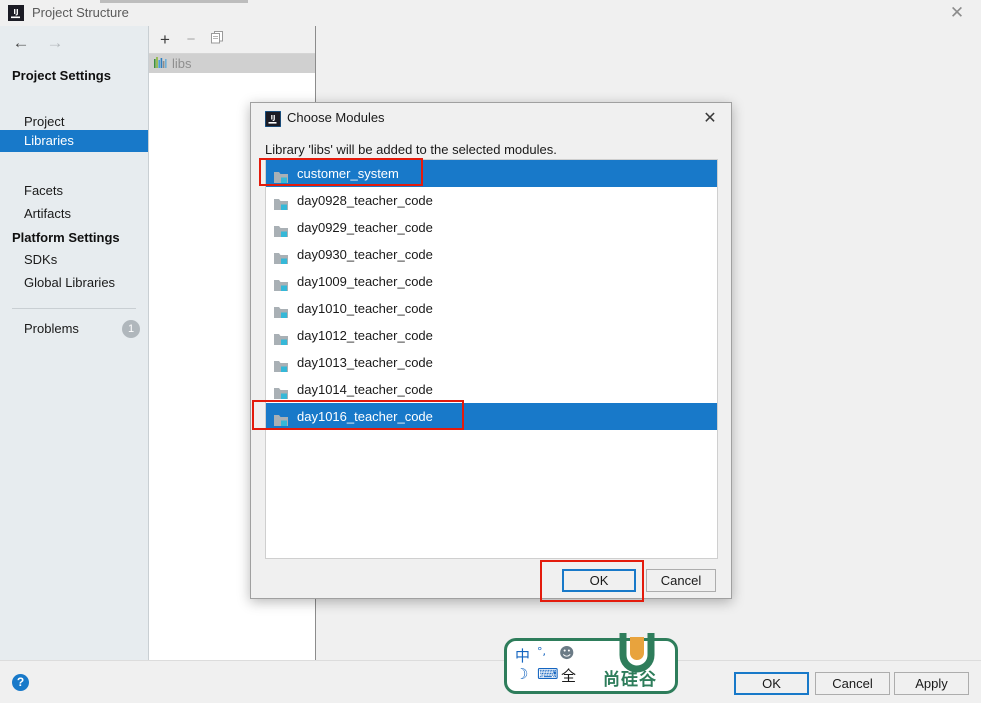 The width and height of the screenshot is (981, 703). What do you see at coordinates (20, 682) in the screenshot?
I see `help-icon: ?` at bounding box center [20, 682].